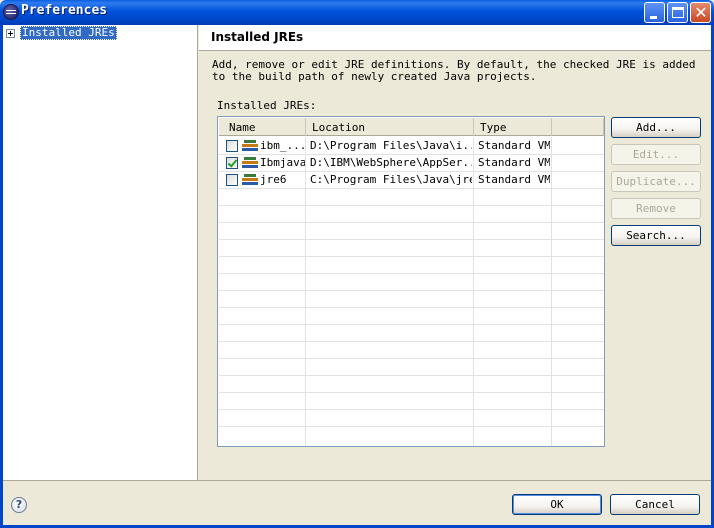  Describe the element at coordinates (273, 179) in the screenshot. I see `jre-name: jre6` at that location.